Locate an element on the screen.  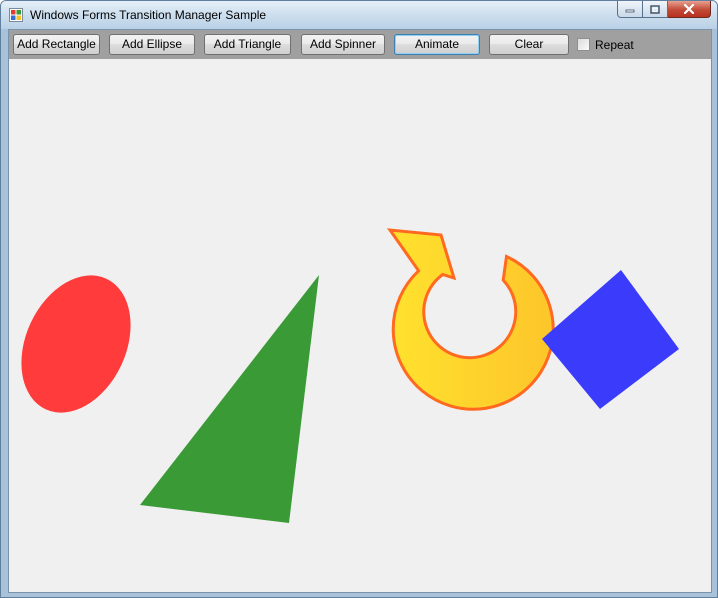
window-title: Windows Forms Transition Manager Sample is located at coordinates (148, 15).